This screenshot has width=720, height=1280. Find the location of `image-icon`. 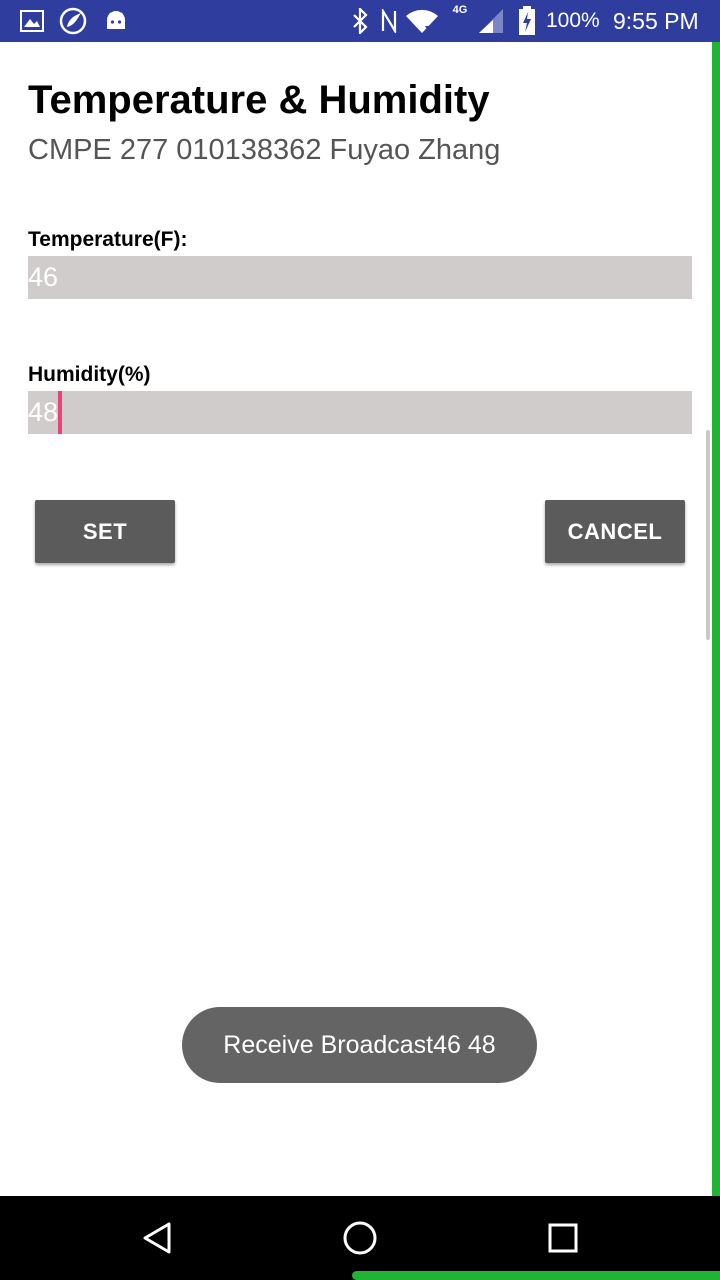

image-icon is located at coordinates (32, 21).